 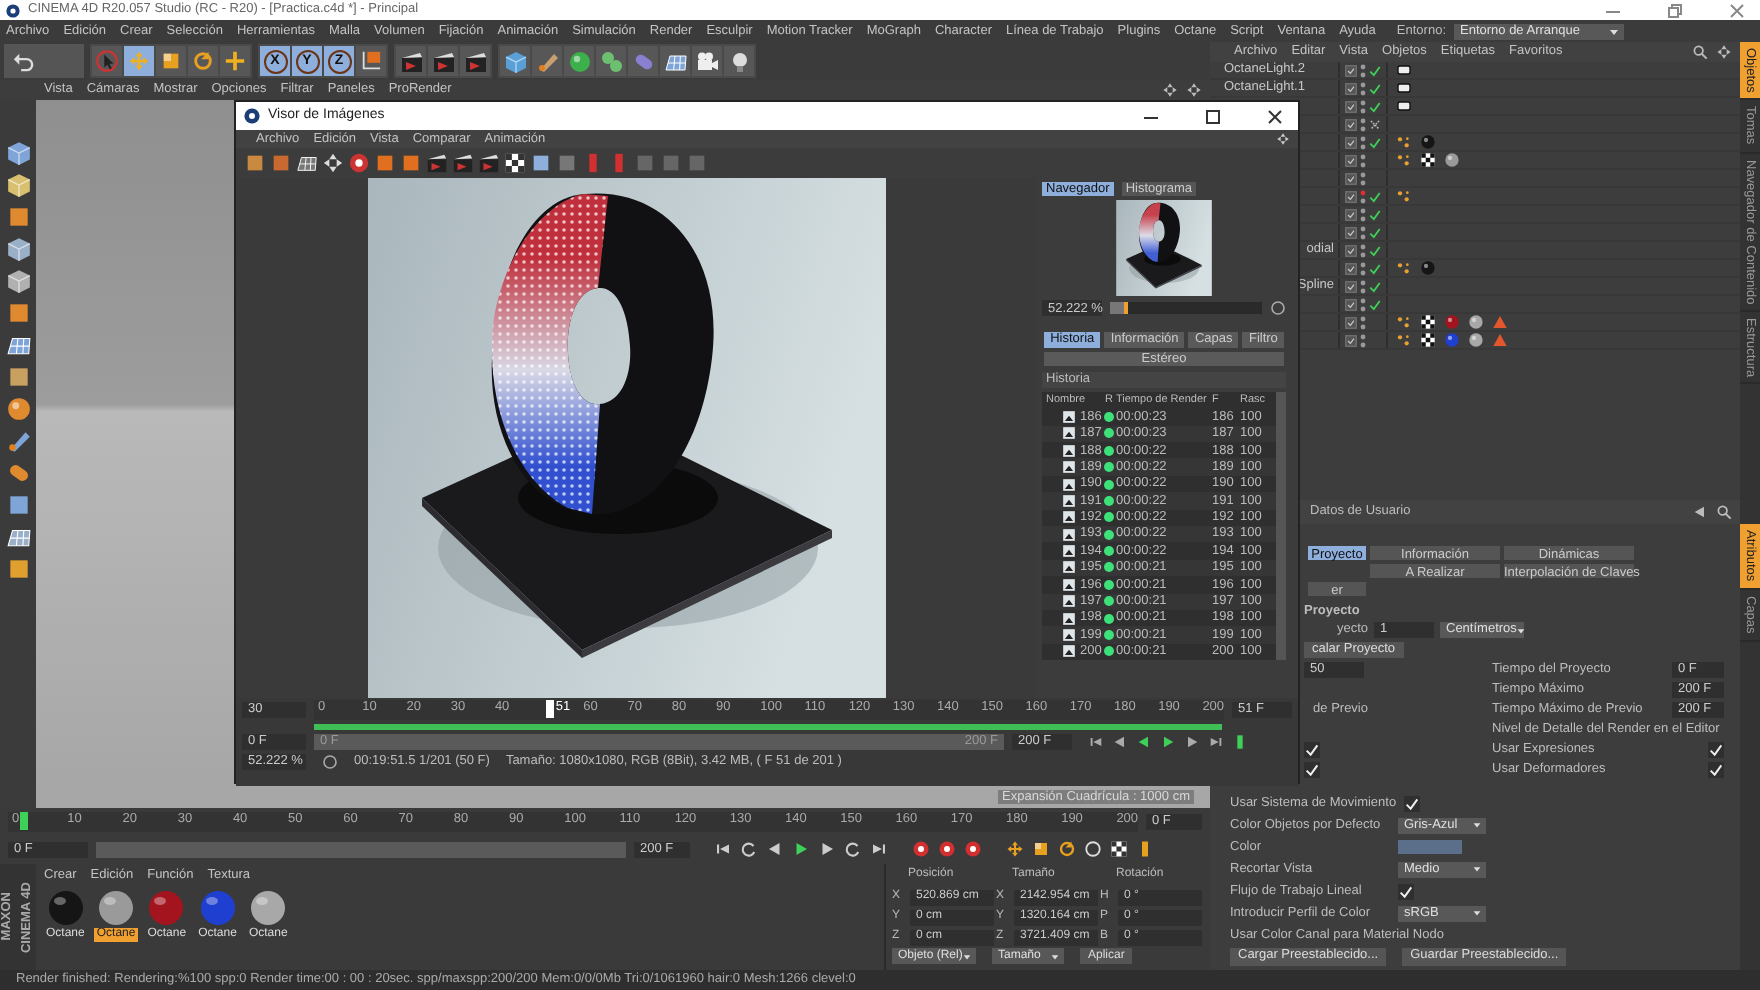 What do you see at coordinates (611, 61) in the screenshot?
I see `spheres-icon` at bounding box center [611, 61].